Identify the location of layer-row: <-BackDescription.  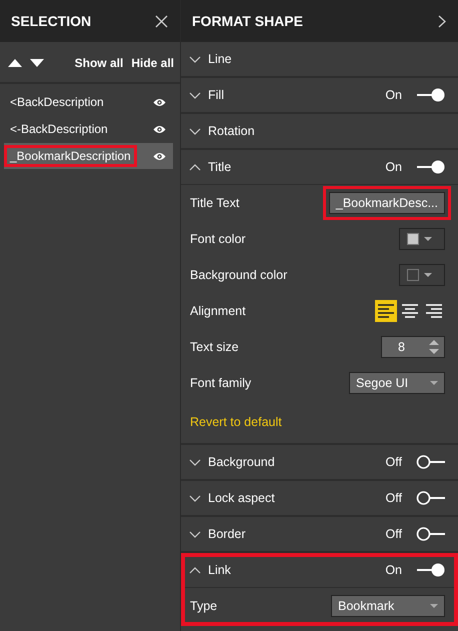
(88, 129).